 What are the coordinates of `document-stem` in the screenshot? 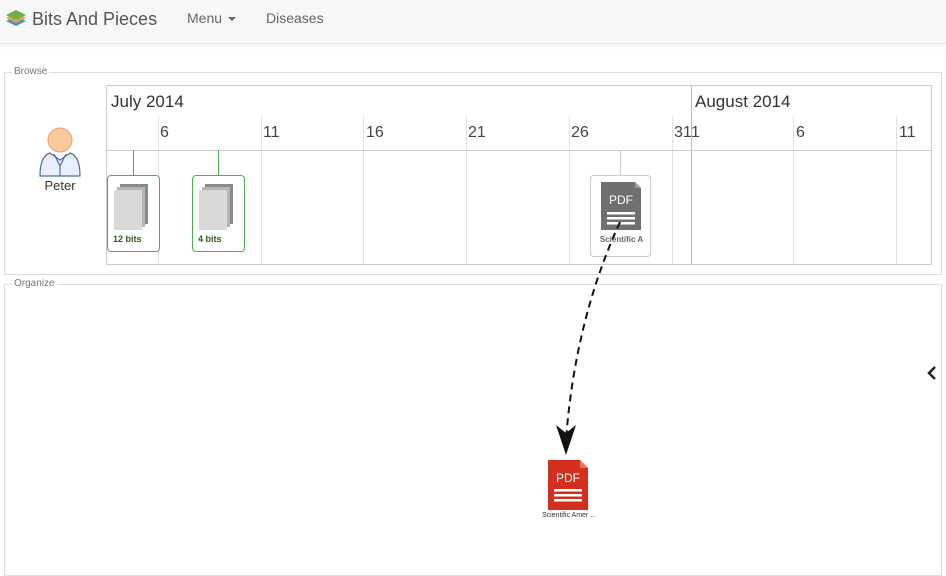 It's located at (620, 163).